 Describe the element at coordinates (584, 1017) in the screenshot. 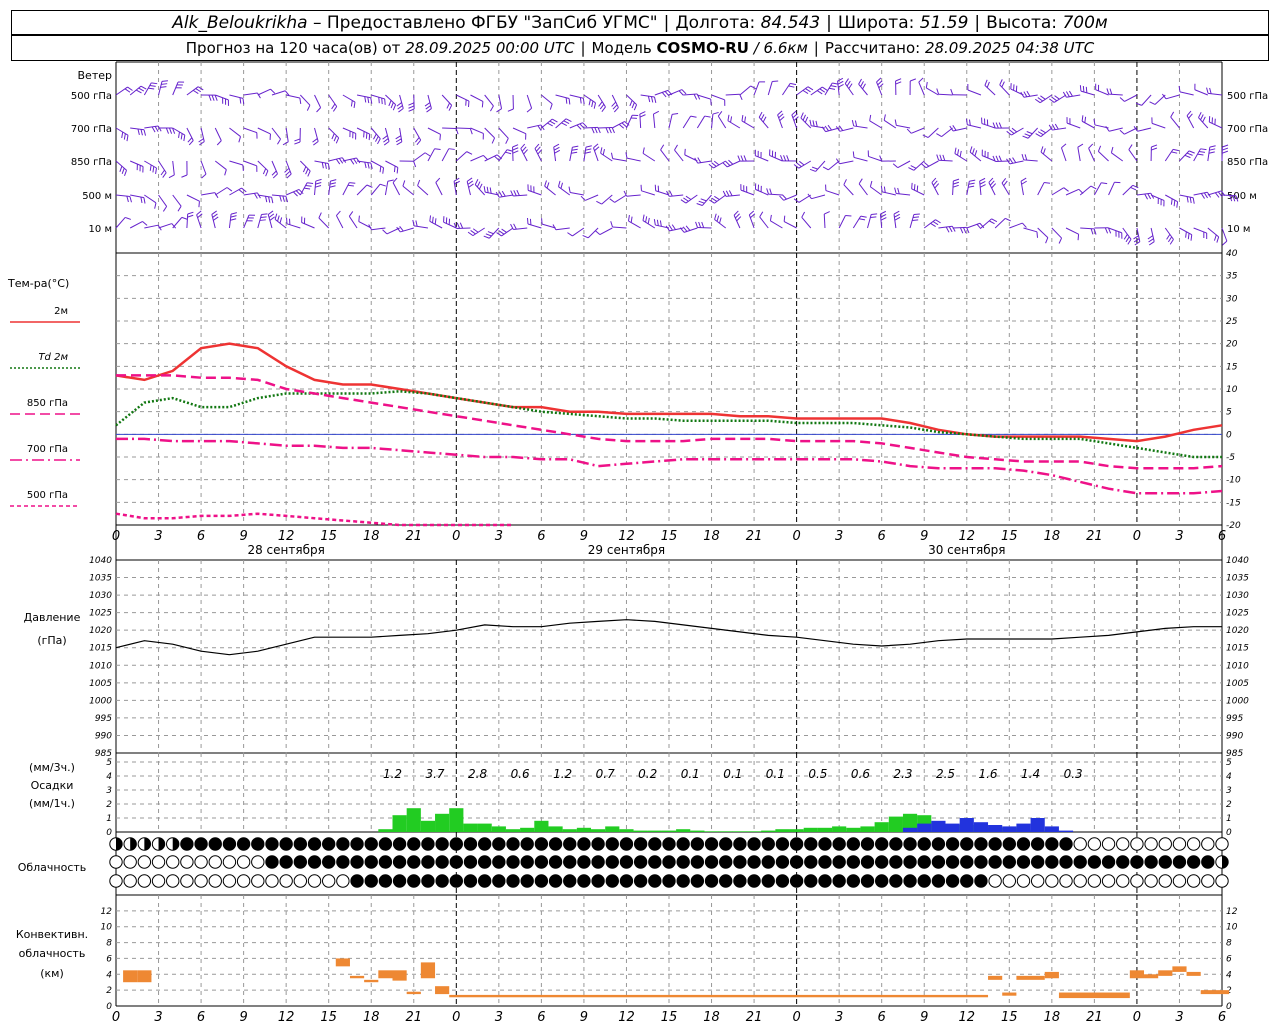

I see `time-tick: 9` at that location.